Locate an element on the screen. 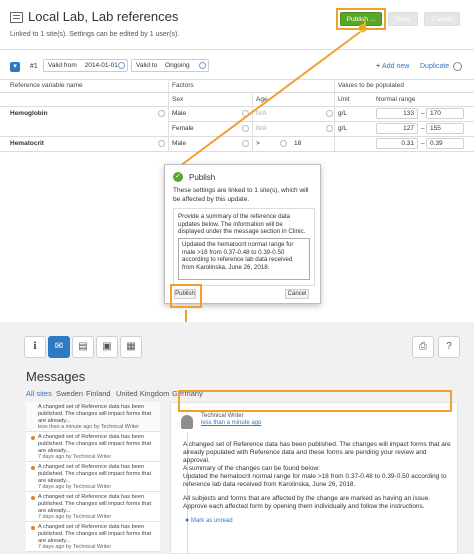 Image resolution: width=474 pixels, height=554 pixels. tab-all-sites: All sites is located at coordinates (39, 393).